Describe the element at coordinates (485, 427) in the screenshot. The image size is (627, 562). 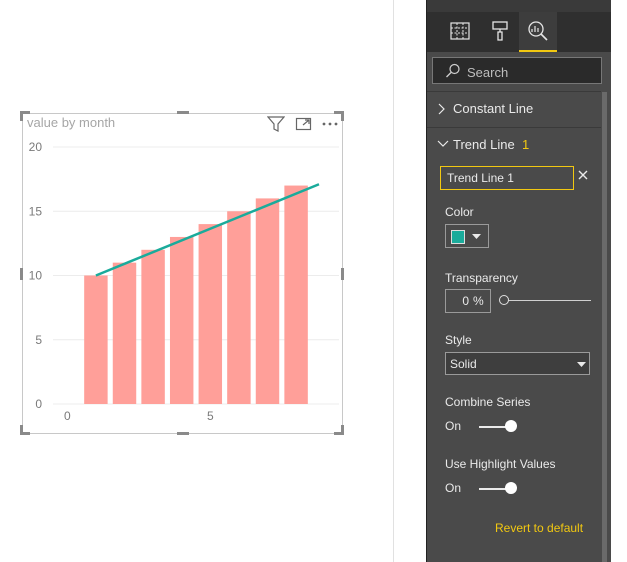
I see `combine-series-toggle: On` at that location.